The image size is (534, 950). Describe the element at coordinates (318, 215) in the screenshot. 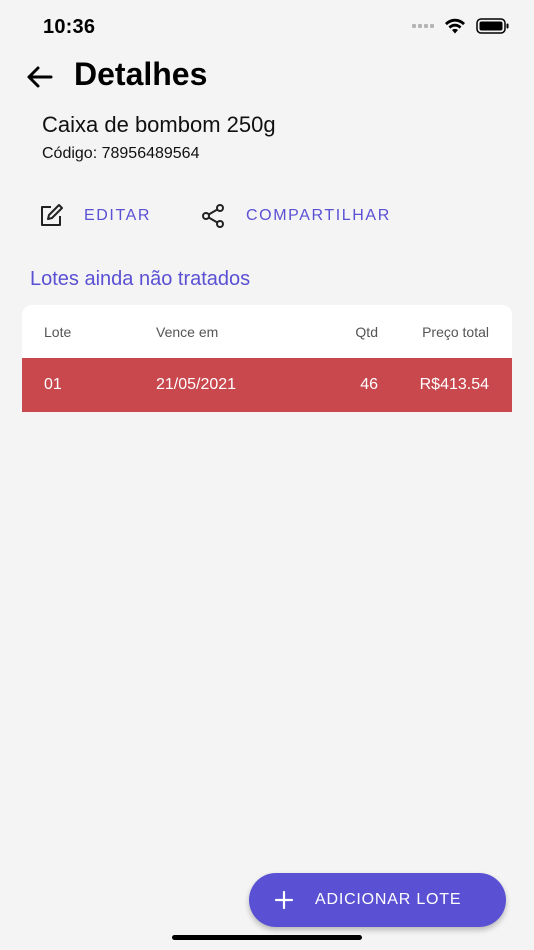

I see `share-label: COMPARTILHAR` at that location.